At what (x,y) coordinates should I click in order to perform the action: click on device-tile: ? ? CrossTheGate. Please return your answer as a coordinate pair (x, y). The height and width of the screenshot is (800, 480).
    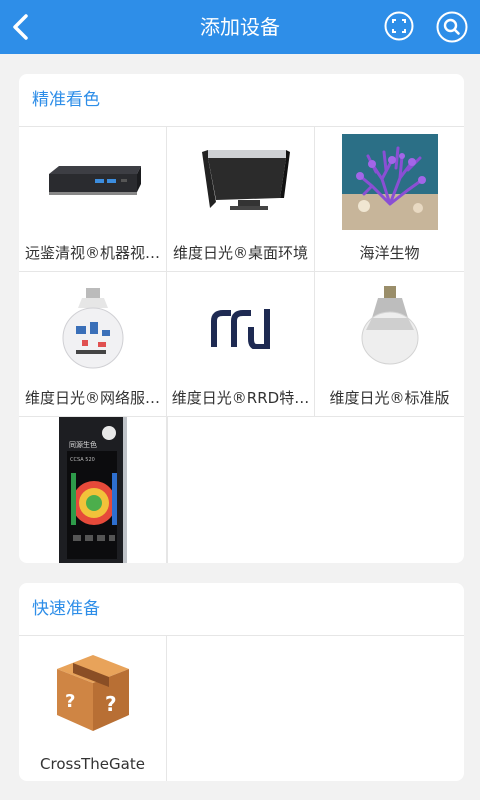
    Looking at the image, I should click on (93, 708).